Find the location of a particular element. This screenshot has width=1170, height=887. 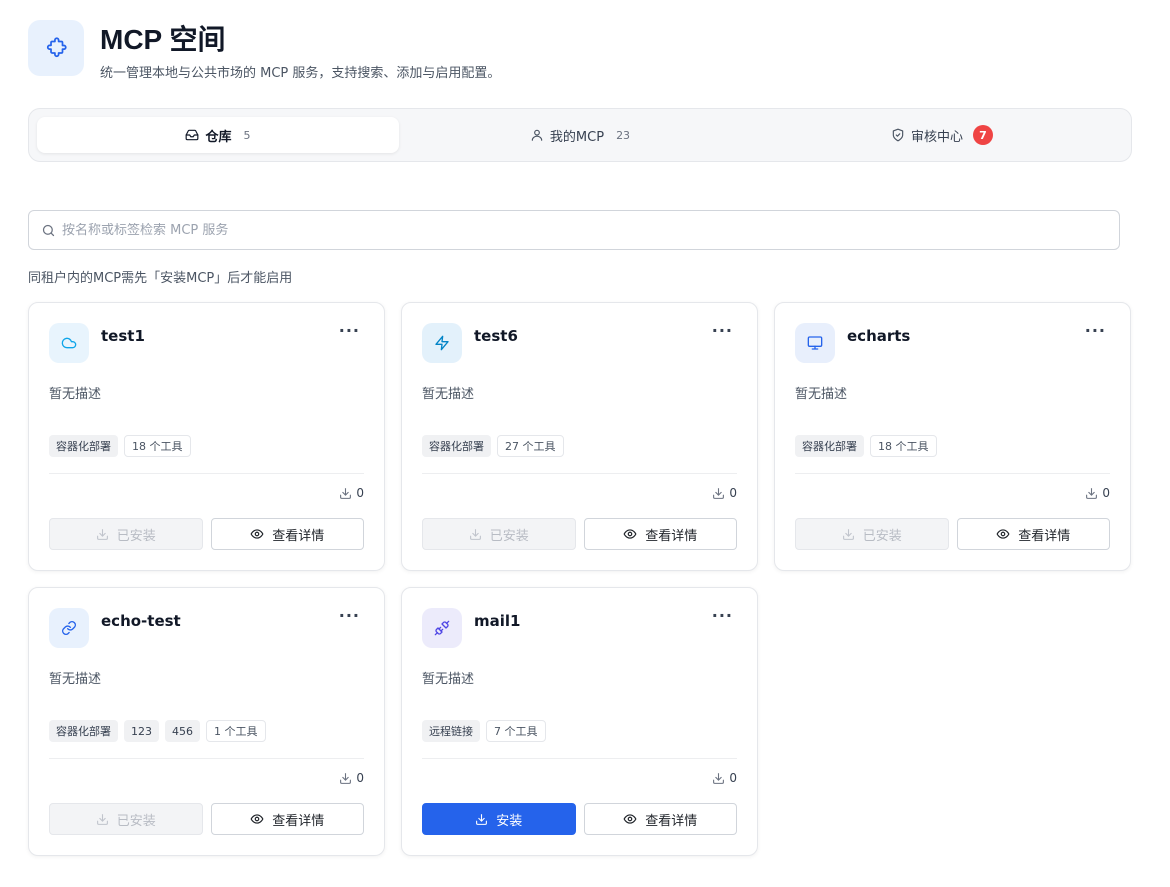

shield-check-icon is located at coordinates (898, 135).